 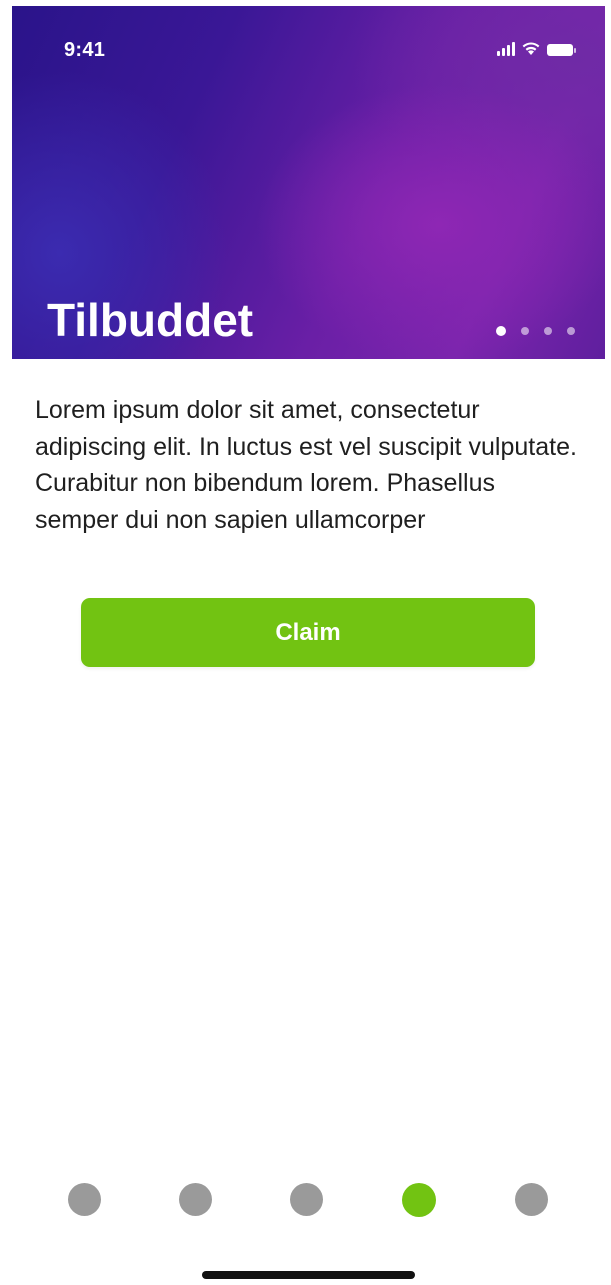 What do you see at coordinates (535, 331) in the screenshot?
I see `hero-carousel-dots` at bounding box center [535, 331].